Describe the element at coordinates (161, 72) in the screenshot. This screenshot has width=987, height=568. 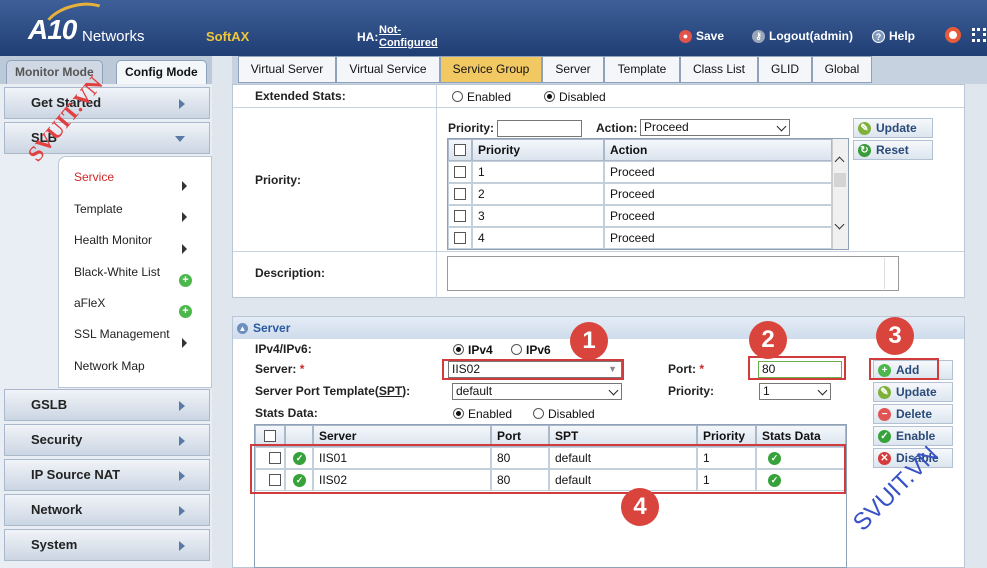
I see `tab-config-mode: Config Mode` at that location.